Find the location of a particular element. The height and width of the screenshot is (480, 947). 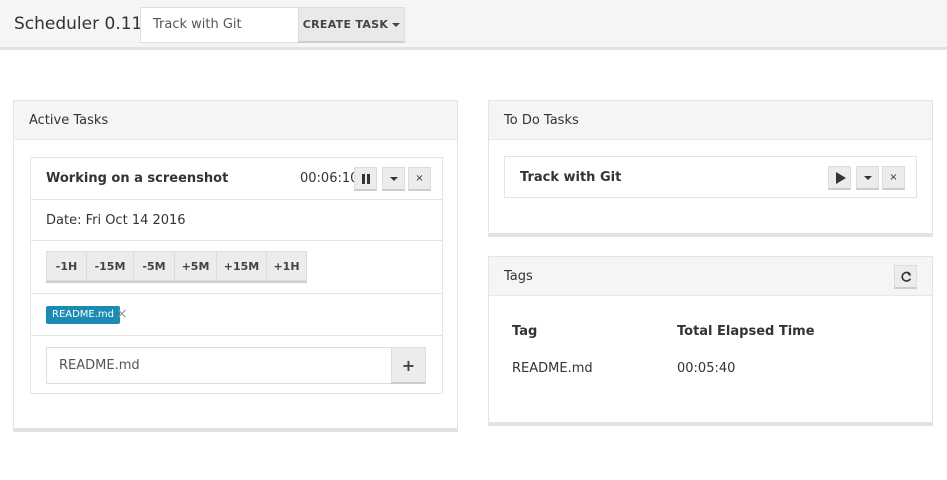

task-dropdown-button is located at coordinates (393, 179).